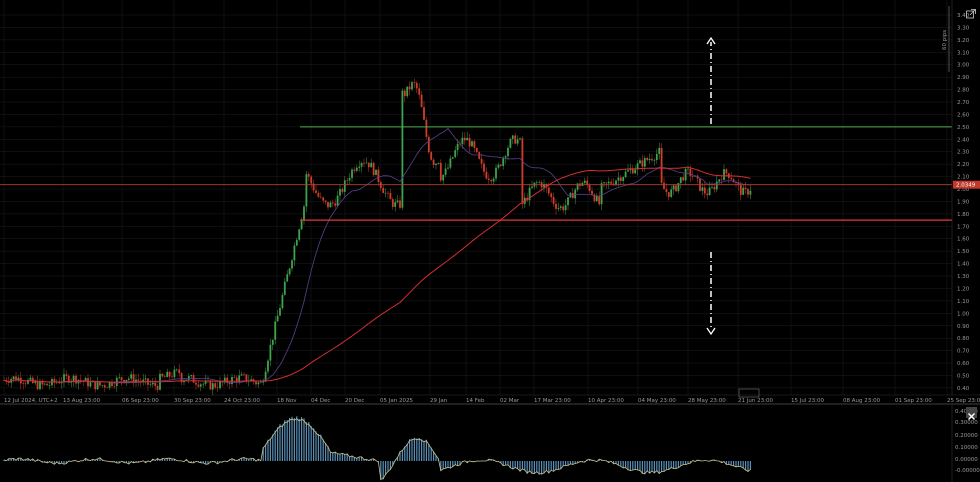  What do you see at coordinates (966, 184) in the screenshot?
I see `current-price-tag: 2.0349` at bounding box center [966, 184].